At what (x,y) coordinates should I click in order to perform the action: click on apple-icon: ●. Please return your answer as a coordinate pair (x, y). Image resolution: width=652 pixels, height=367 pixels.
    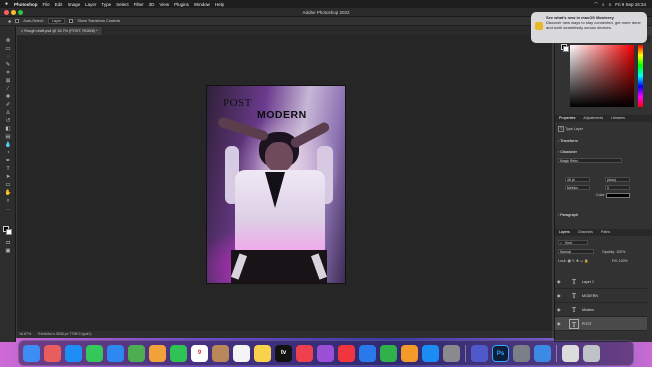
    Looking at the image, I should click on (6, 4).